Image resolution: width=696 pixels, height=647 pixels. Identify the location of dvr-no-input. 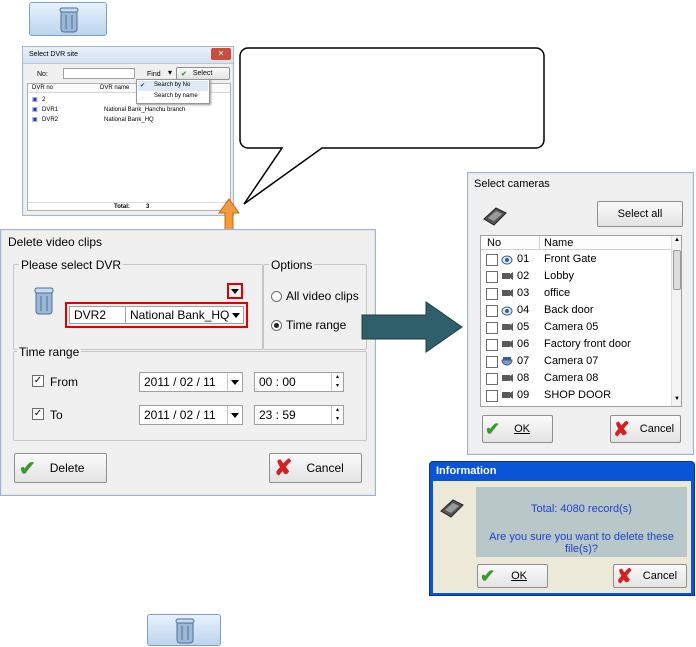
(99, 73).